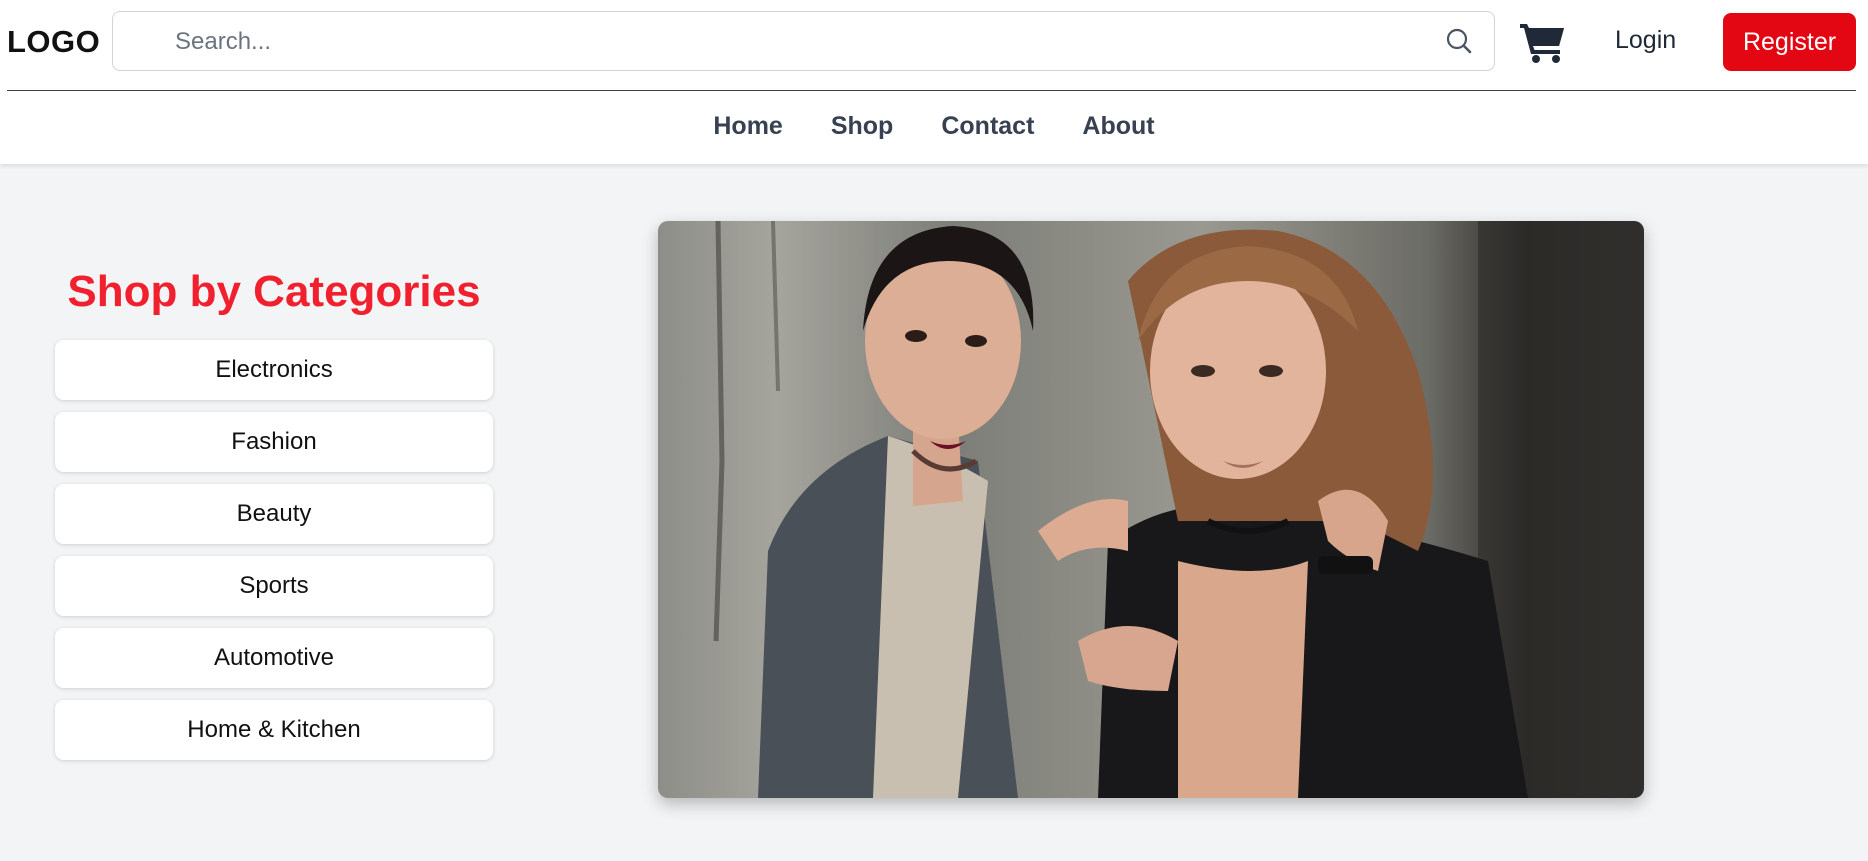 This screenshot has width=1868, height=861. Describe the element at coordinates (790, 42) in the screenshot. I see `search-input` at that location.